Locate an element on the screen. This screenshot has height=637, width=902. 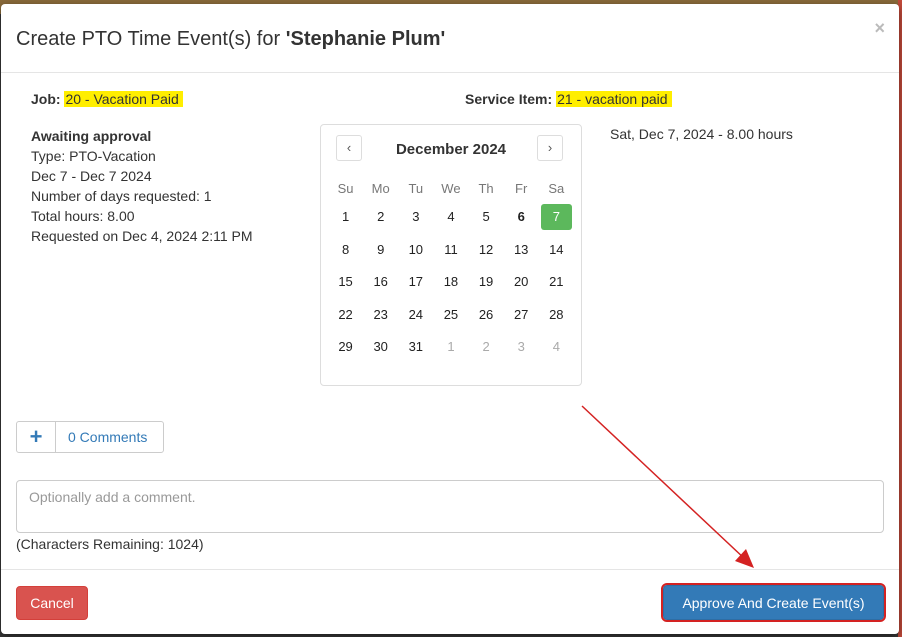
calendar-day: 20 is located at coordinates (521, 282).